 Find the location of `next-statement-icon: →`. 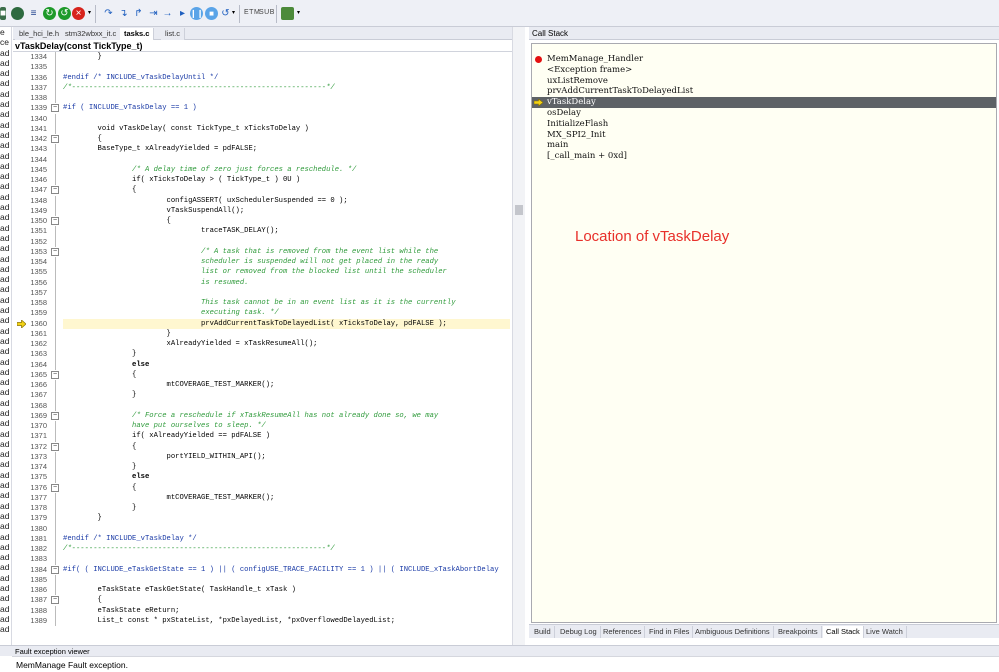

next-statement-icon: → is located at coordinates (167, 13).